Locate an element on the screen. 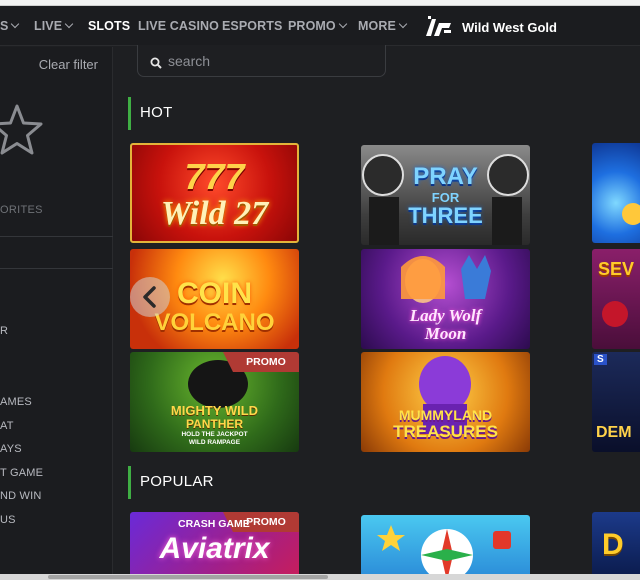 The image size is (640, 580). sidebar-item: AT is located at coordinates (7, 426).